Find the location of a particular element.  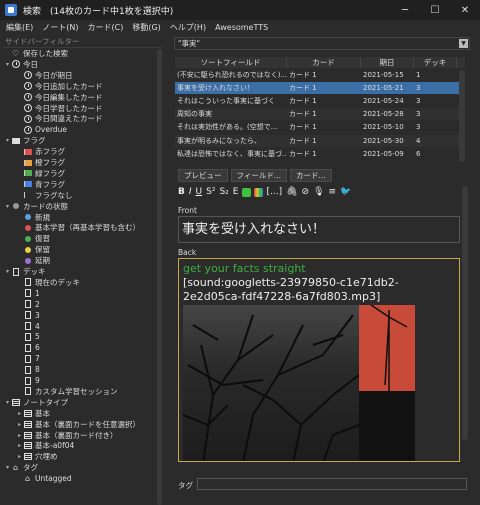

sidebar-item: ▾ デッキ is located at coordinates (25, 271).